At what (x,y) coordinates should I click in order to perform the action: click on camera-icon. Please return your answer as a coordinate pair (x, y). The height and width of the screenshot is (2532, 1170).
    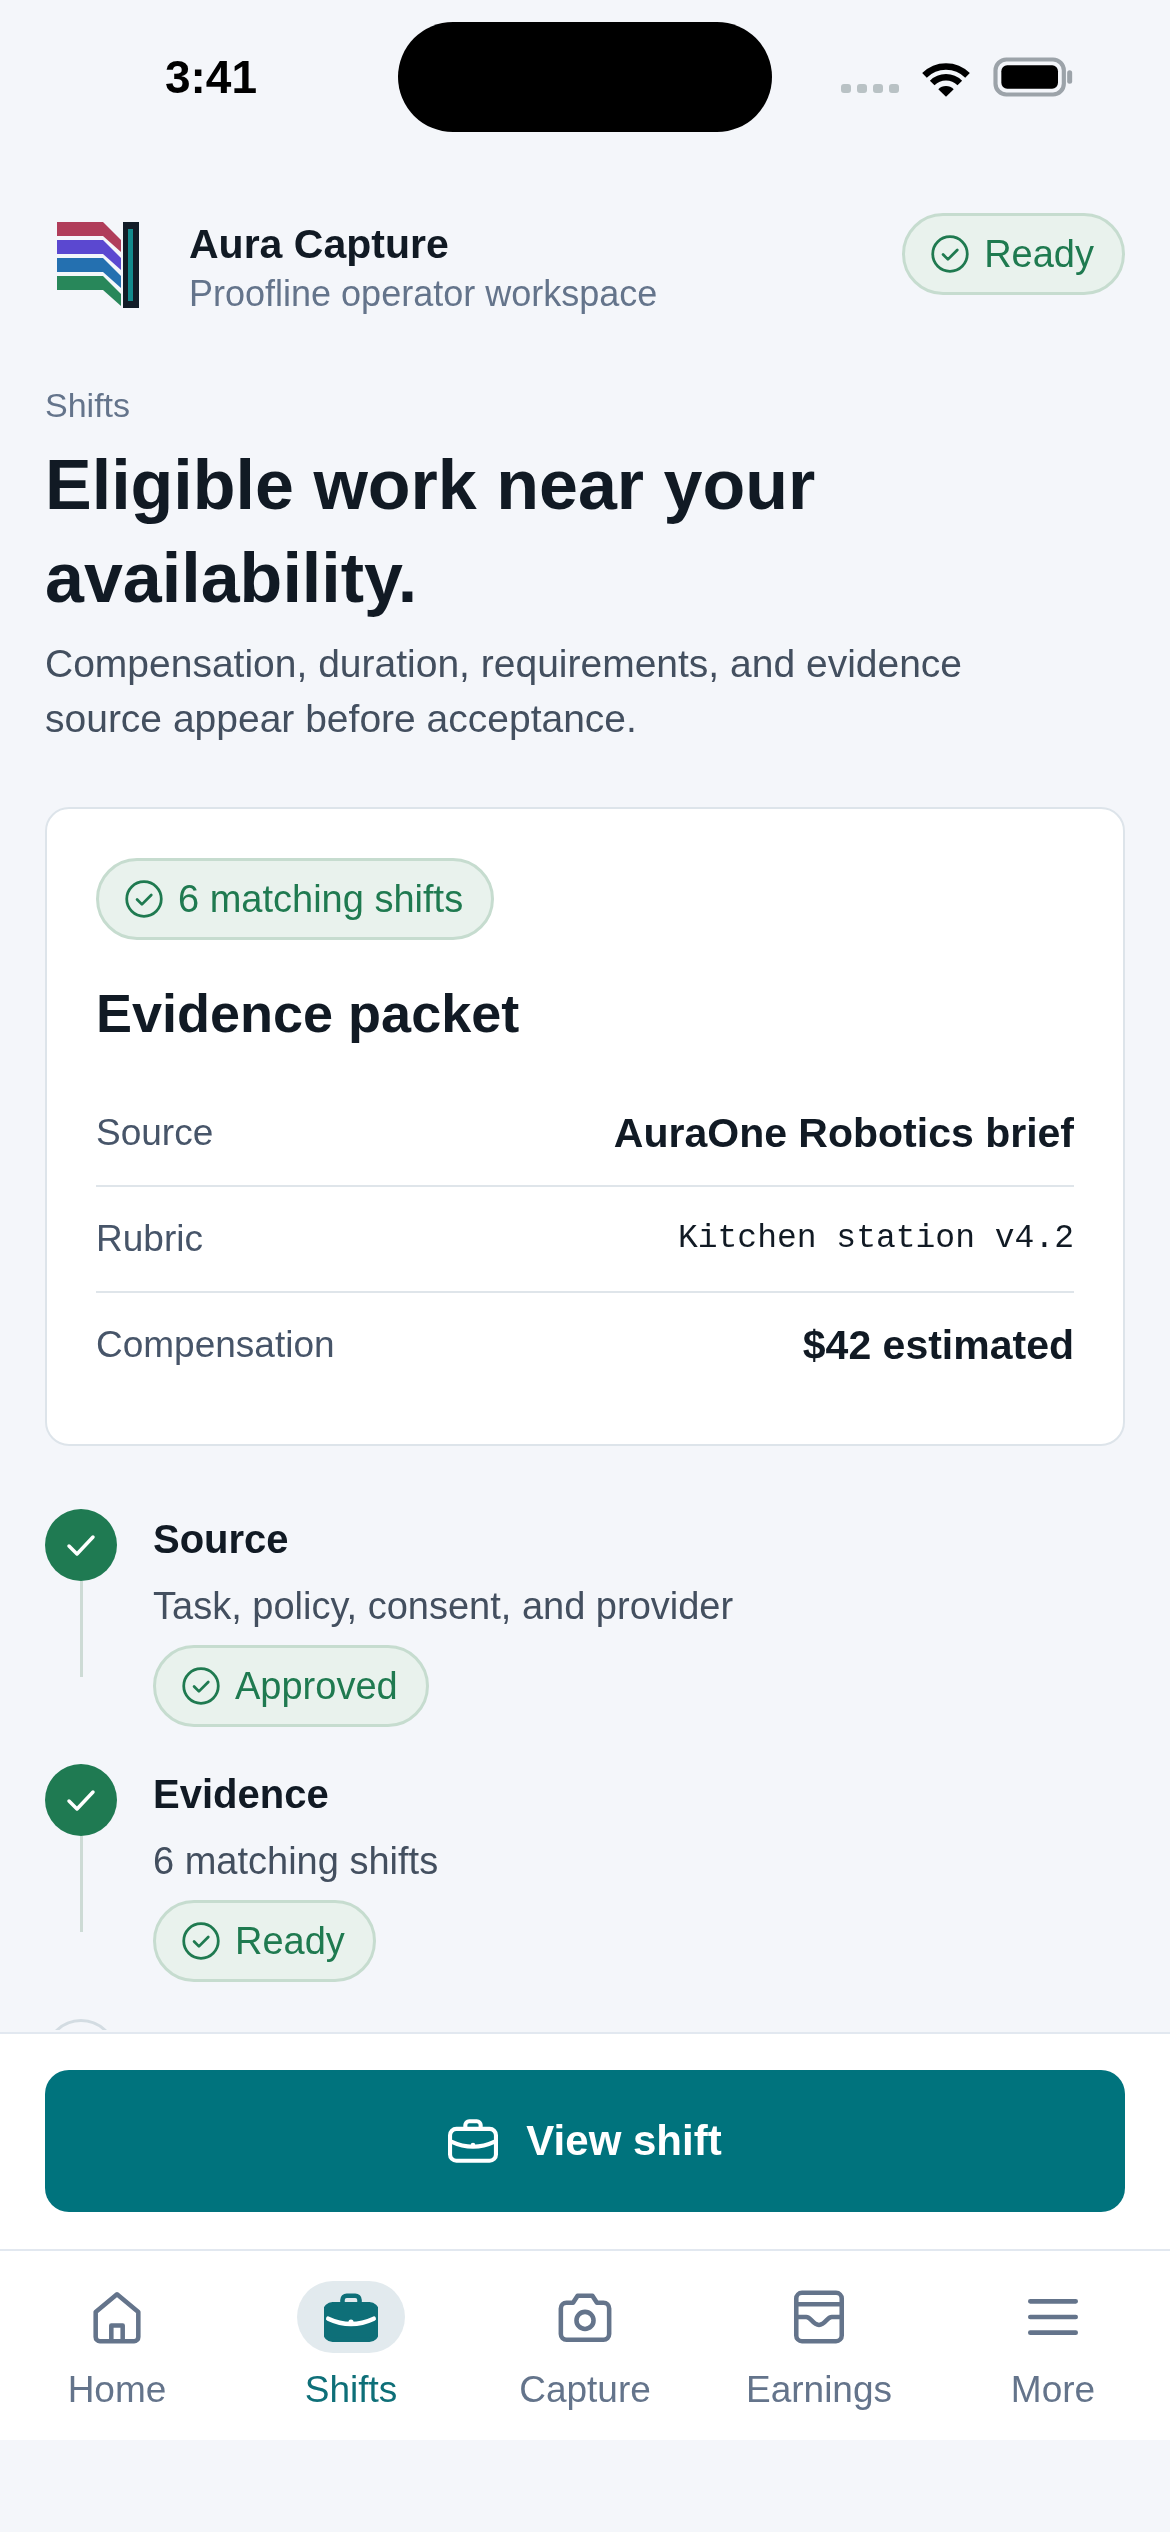
    Looking at the image, I should click on (585, 2317).